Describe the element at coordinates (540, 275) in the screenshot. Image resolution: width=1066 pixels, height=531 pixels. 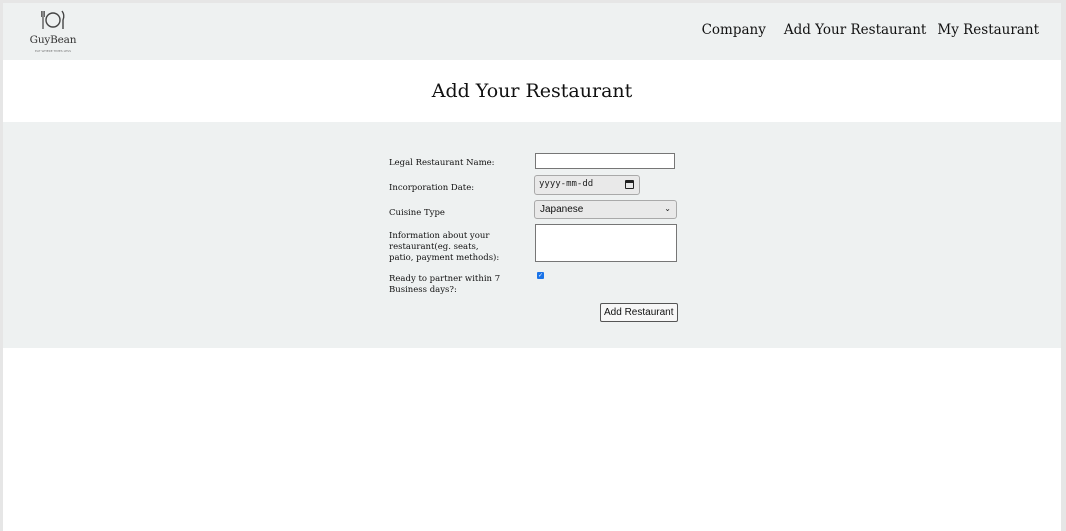
I see `ready-checkbox: ✓` at that location.